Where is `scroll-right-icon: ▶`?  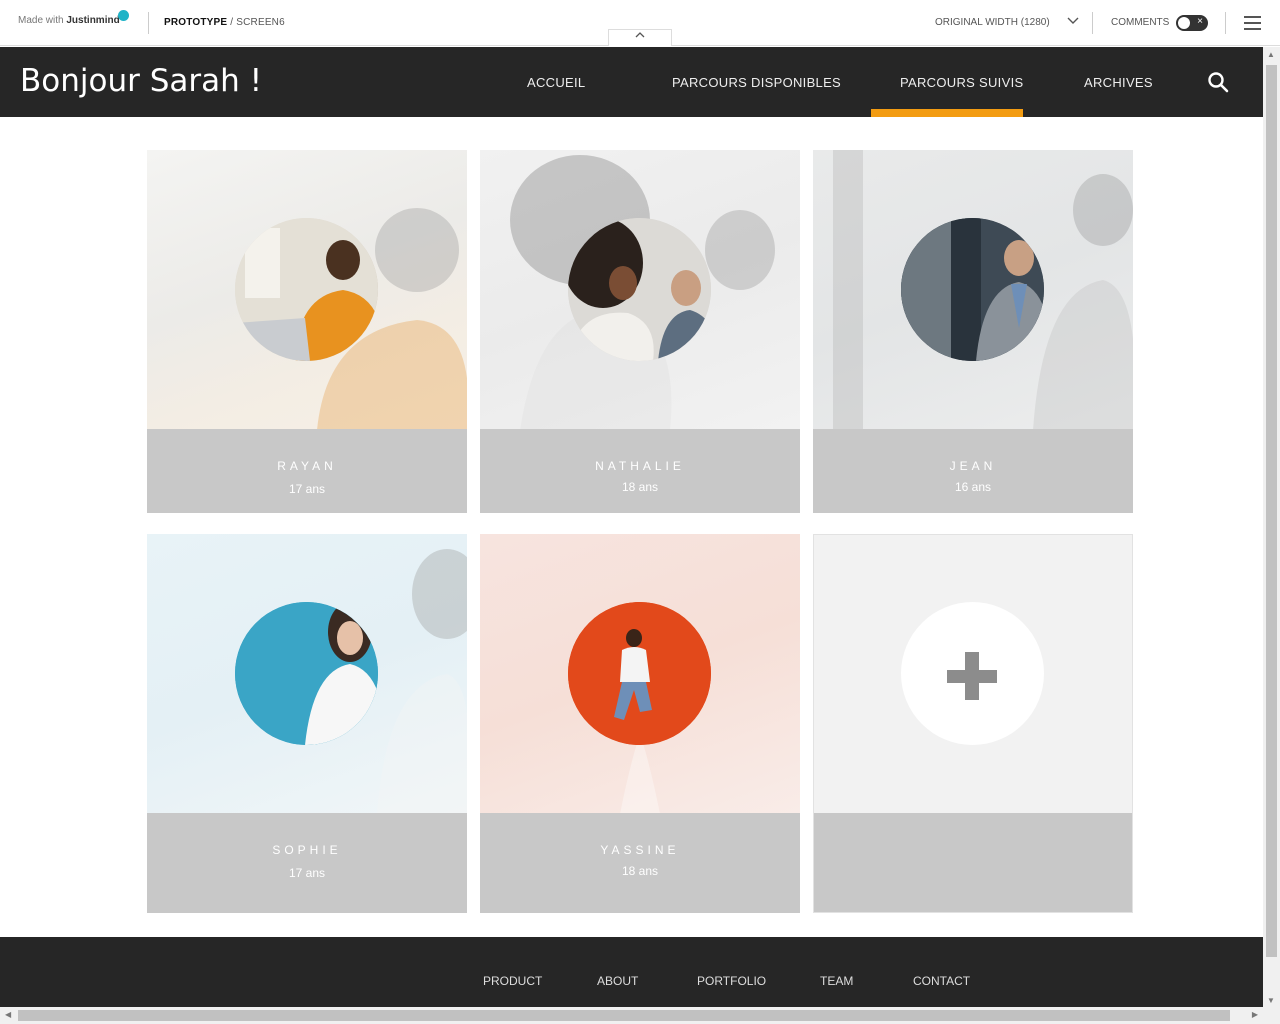 scroll-right-icon: ▶ is located at coordinates (1255, 1014).